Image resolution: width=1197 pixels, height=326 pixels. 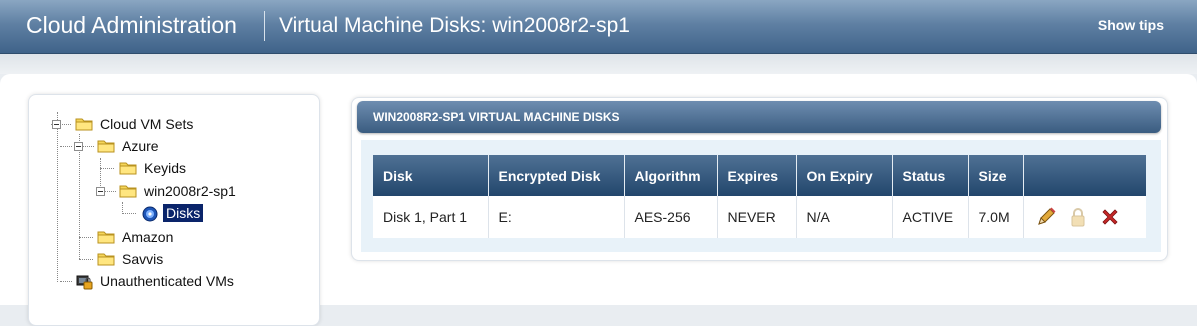 I want to click on tree-item-unauthenticated-vms: Unauthenticated VMs, so click(x=156, y=281).